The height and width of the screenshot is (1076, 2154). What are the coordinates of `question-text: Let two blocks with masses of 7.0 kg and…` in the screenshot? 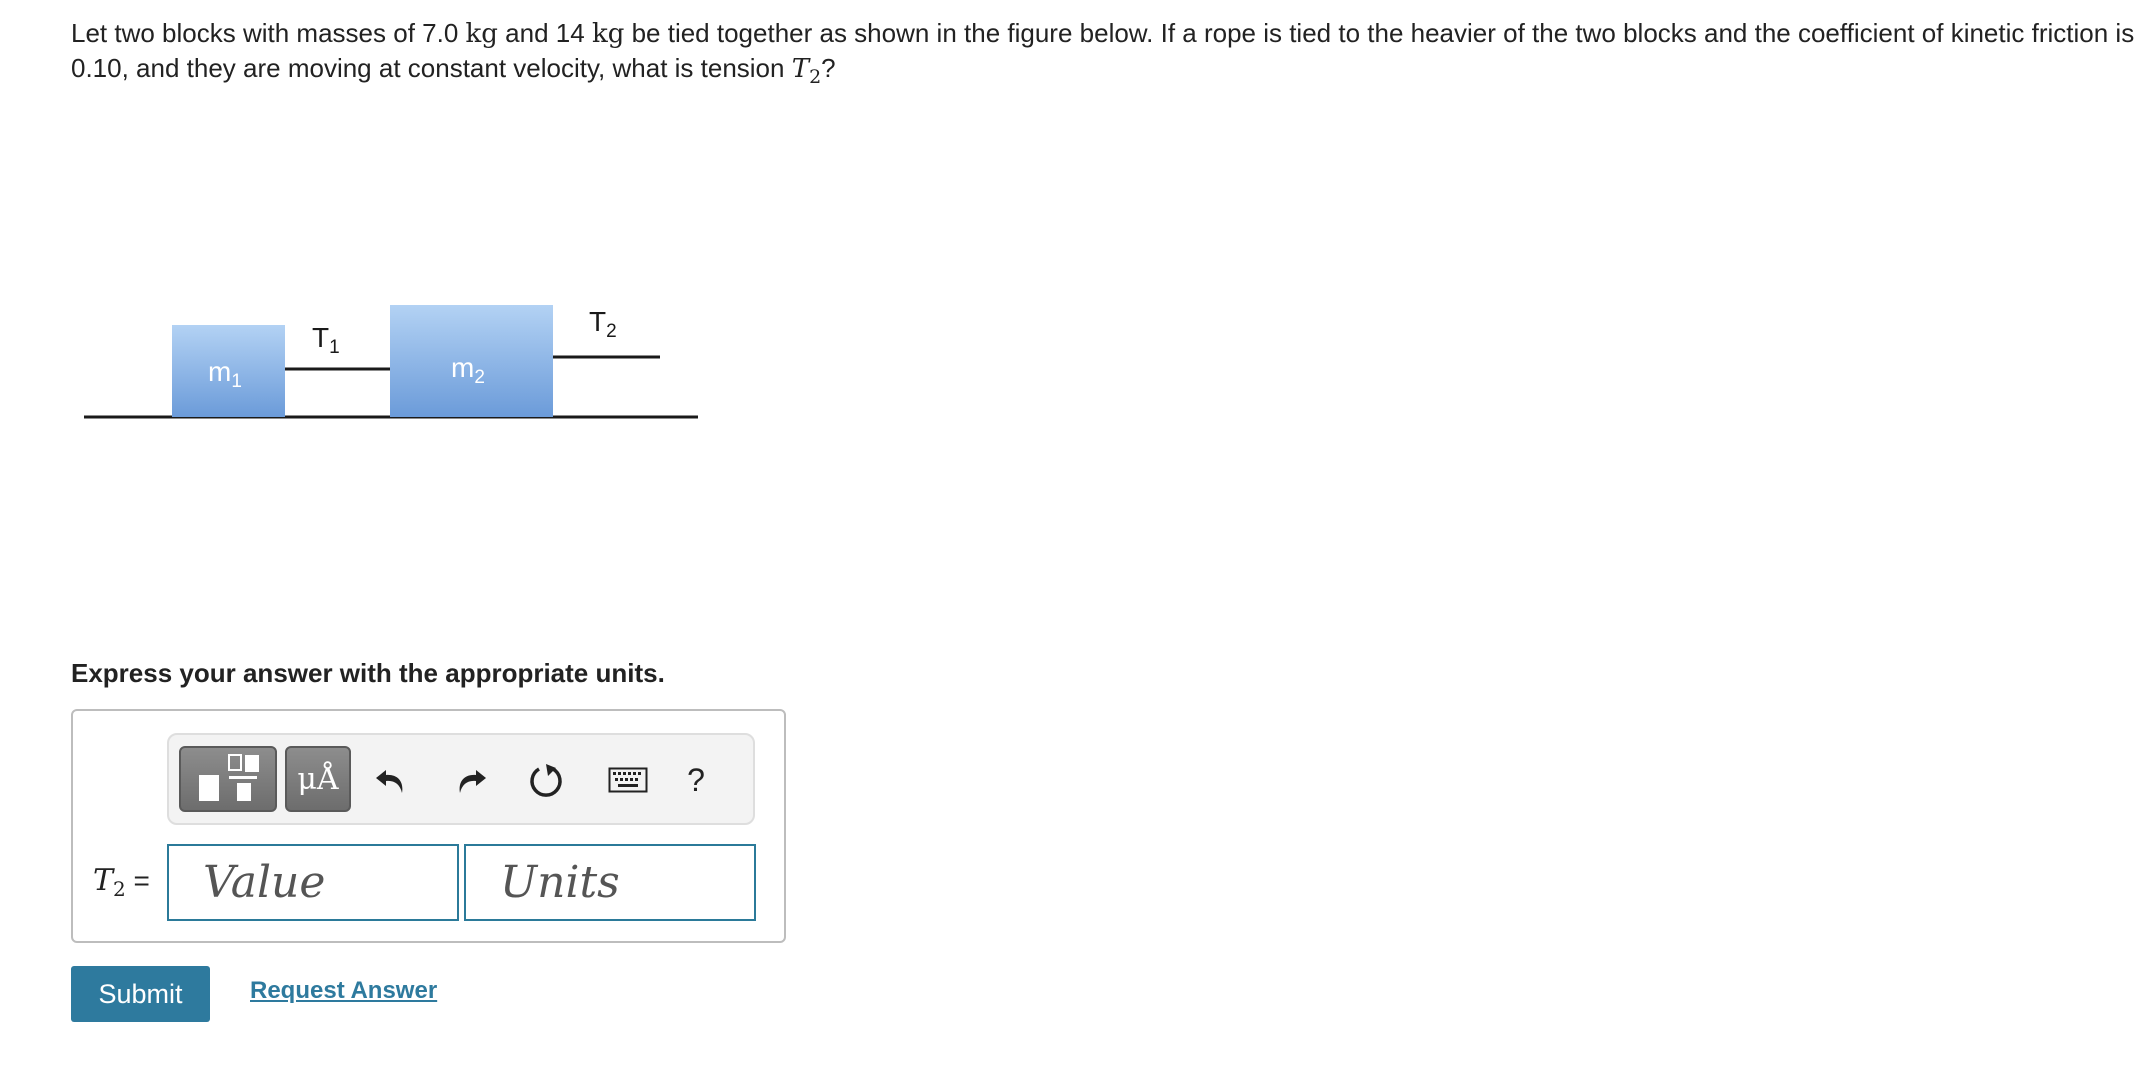 It's located at (1106, 55).